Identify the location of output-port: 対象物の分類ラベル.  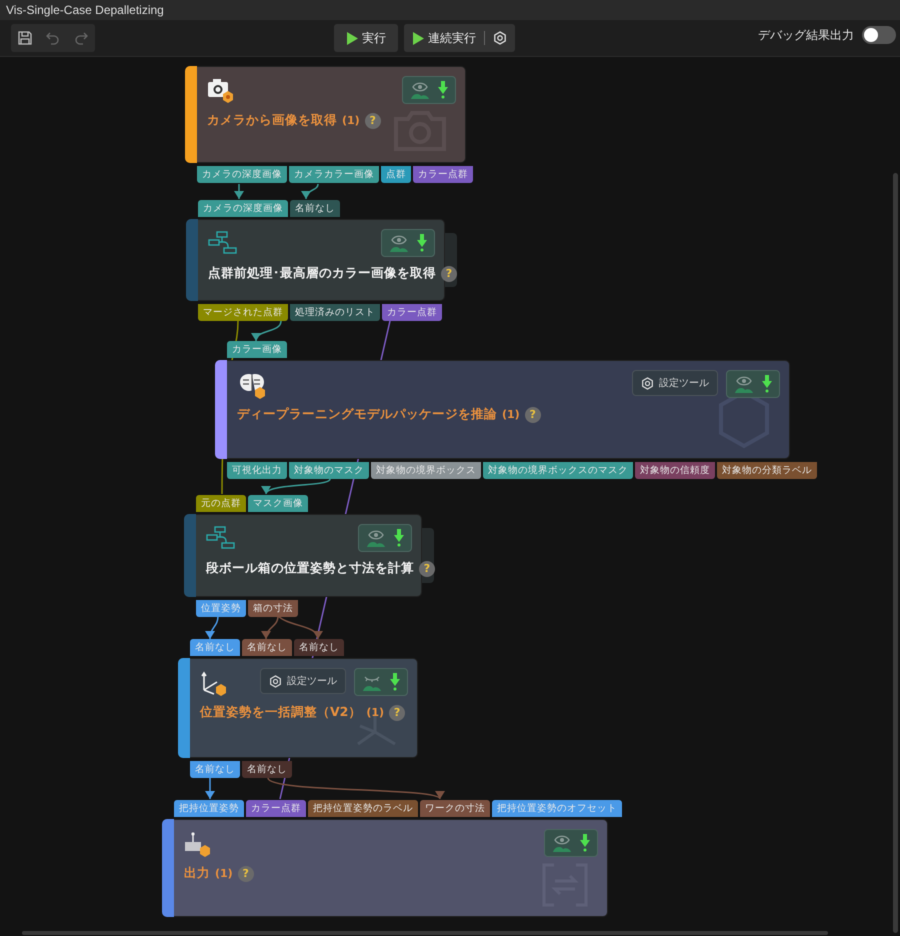
(767, 470).